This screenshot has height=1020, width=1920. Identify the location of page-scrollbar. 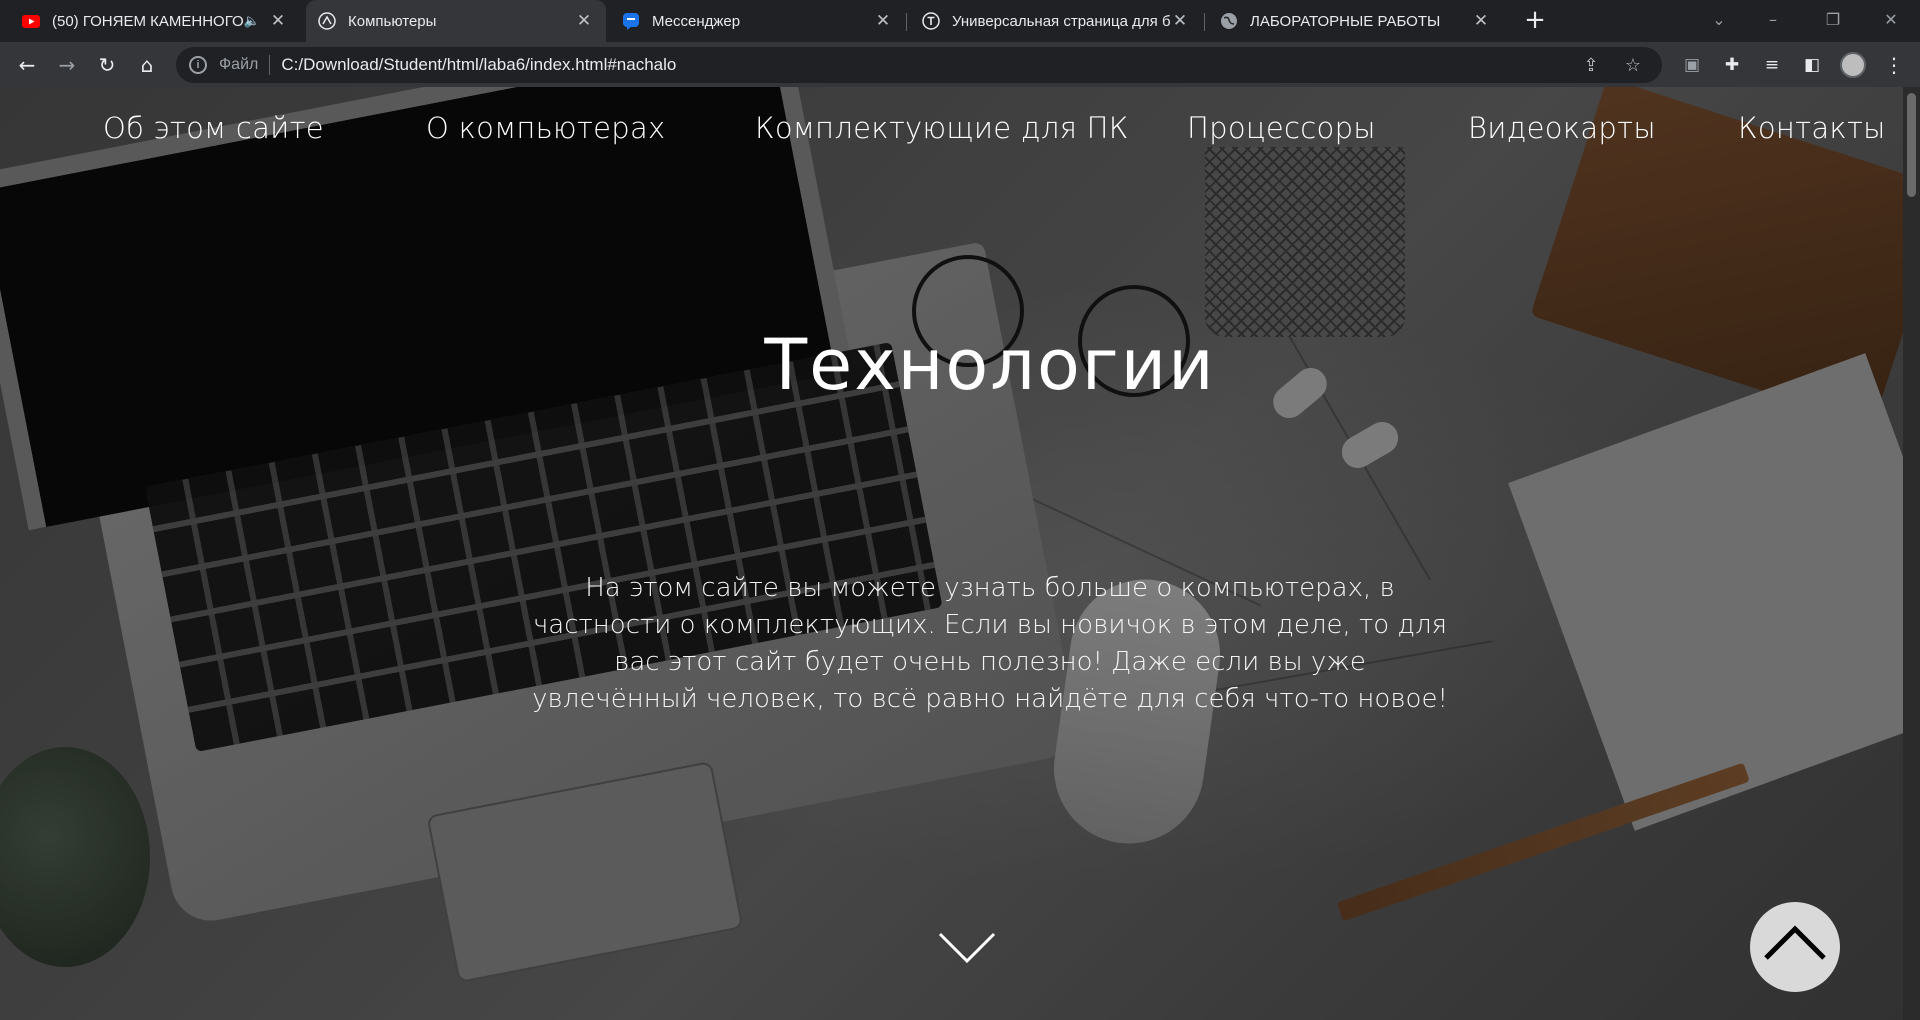
(1911, 553).